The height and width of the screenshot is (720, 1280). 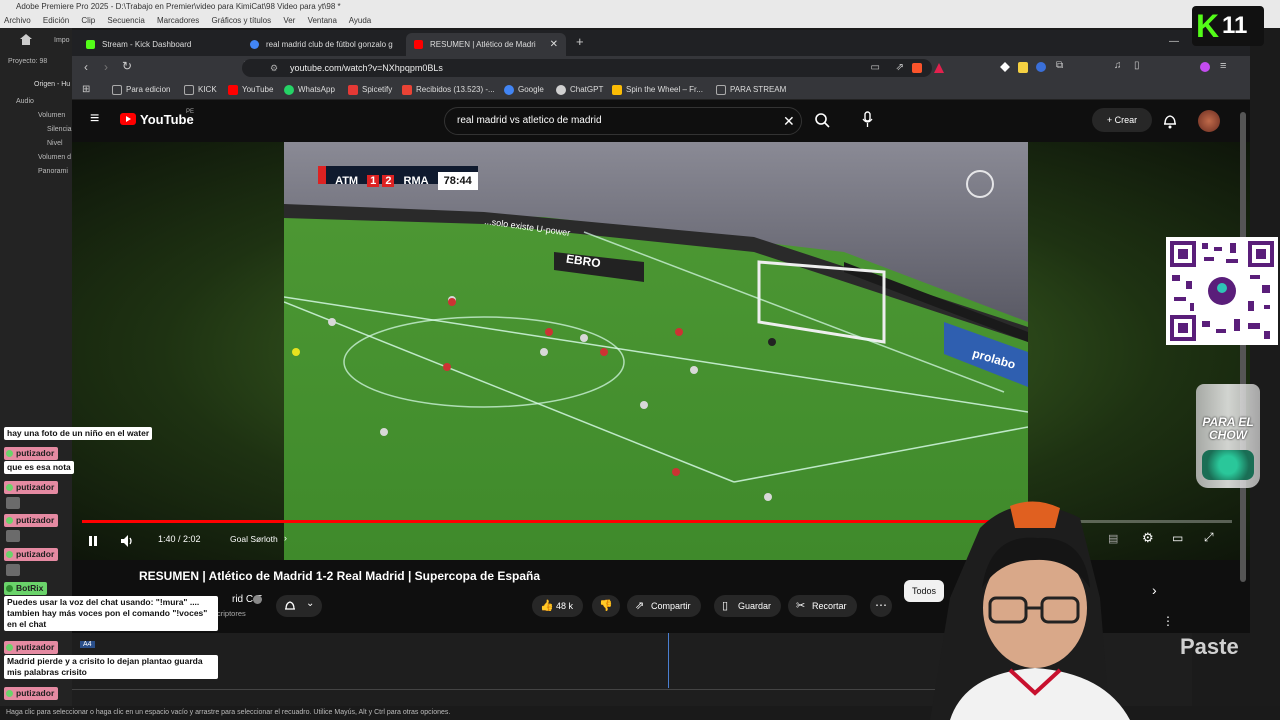 What do you see at coordinates (1126, 120) in the screenshot?
I see `create-label: Crear` at bounding box center [1126, 120].